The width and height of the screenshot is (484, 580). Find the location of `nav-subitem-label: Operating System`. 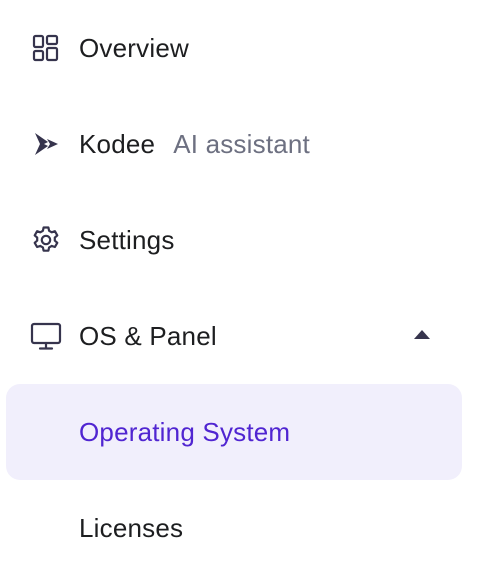

nav-subitem-label: Operating System is located at coordinates (185, 432).